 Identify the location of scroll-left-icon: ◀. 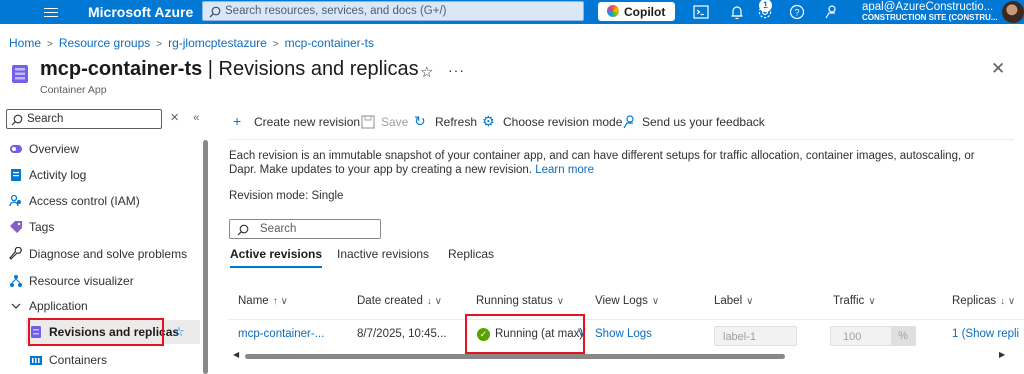
(236, 354).